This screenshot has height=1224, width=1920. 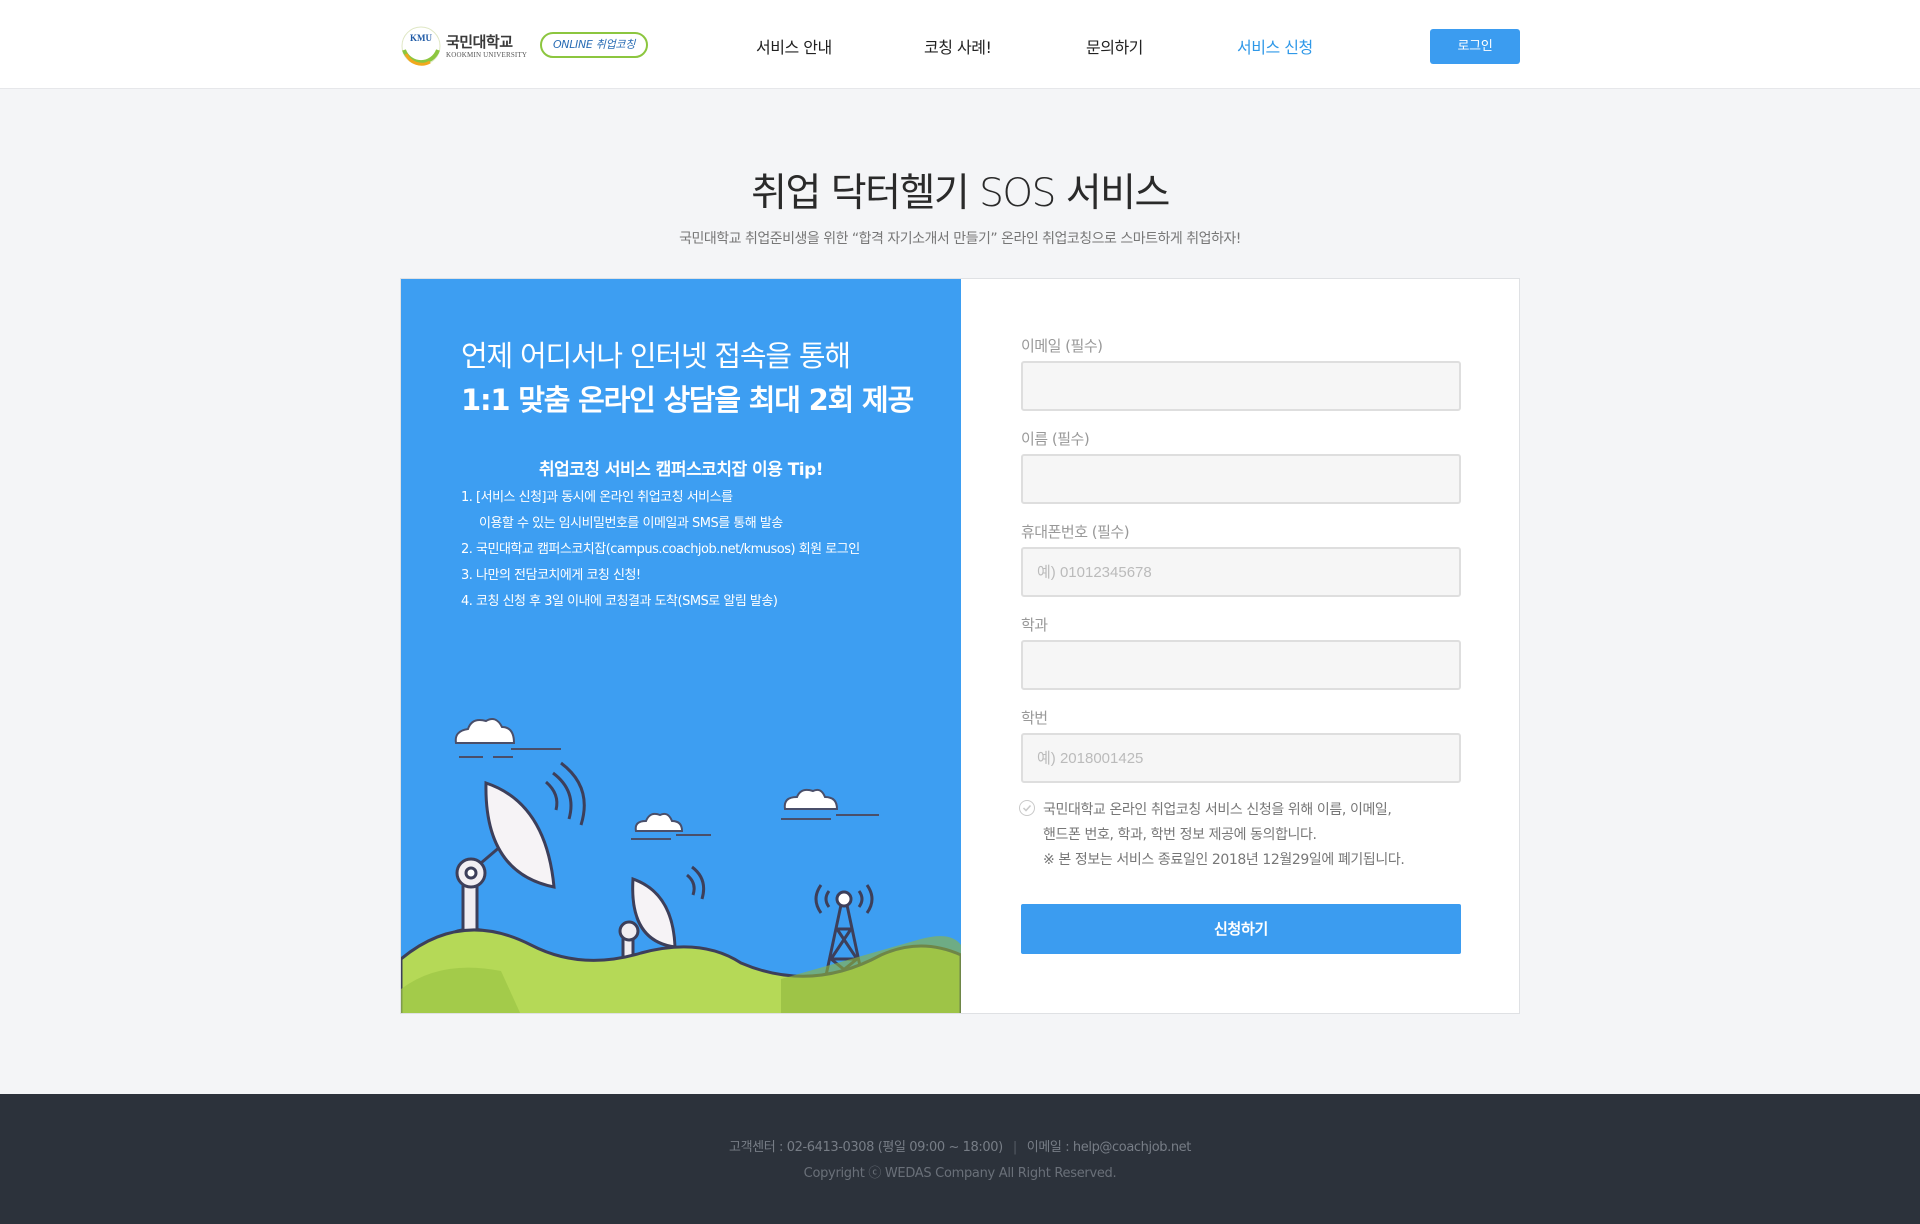 I want to click on hill-shadow-shape, so click(x=871, y=974).